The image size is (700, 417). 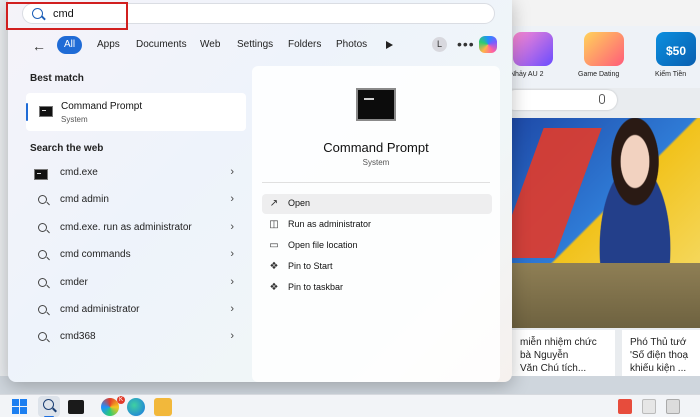 I want to click on search-box, so click(x=258, y=13).